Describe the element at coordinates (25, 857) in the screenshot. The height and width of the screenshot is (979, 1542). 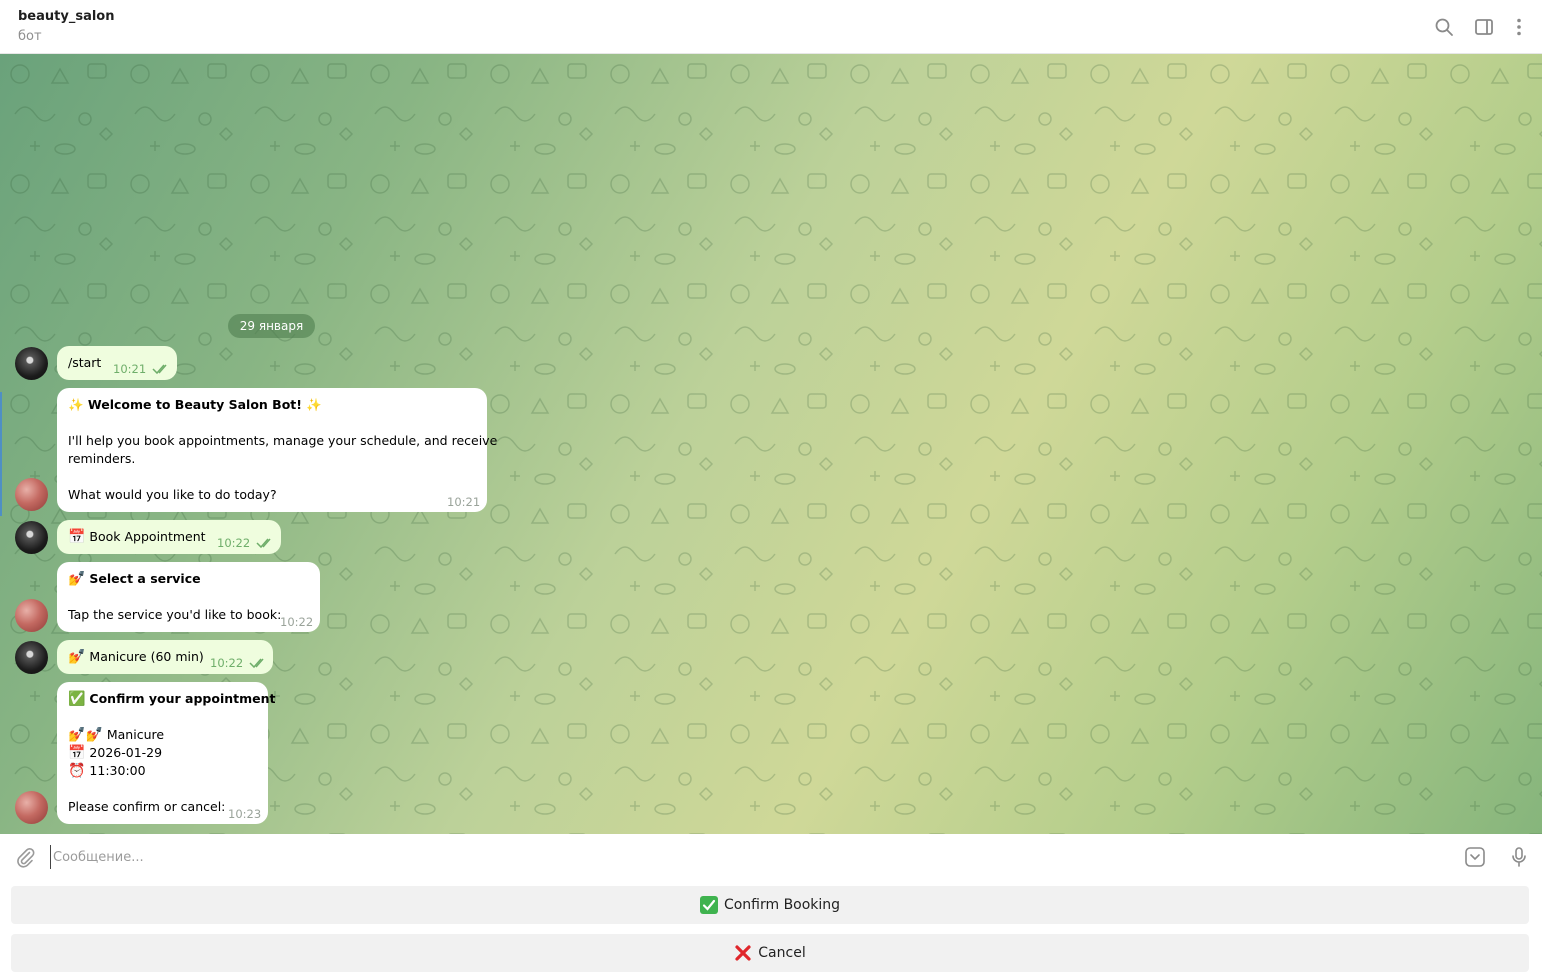
I see `paperclip-icon` at that location.